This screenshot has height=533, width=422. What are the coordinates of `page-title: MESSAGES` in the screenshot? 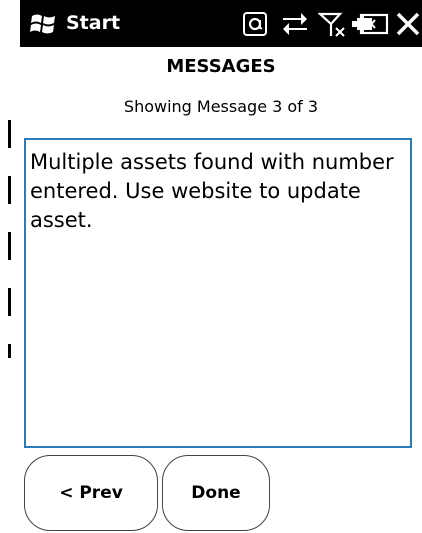 It's located at (221, 66).